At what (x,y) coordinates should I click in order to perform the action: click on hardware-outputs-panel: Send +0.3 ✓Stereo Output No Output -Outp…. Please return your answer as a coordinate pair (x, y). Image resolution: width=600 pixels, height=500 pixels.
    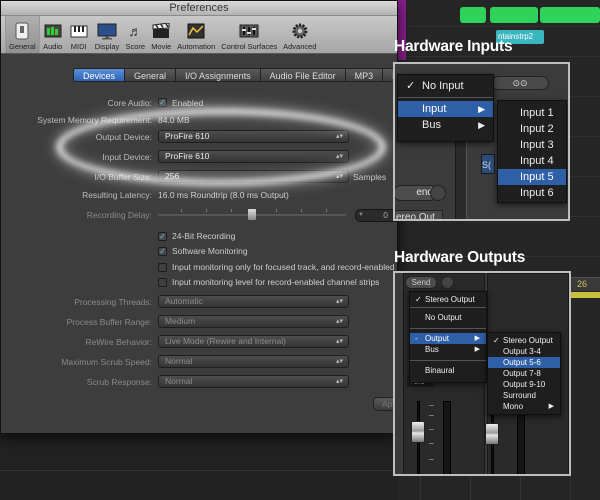
    Looking at the image, I should click on (482, 373).